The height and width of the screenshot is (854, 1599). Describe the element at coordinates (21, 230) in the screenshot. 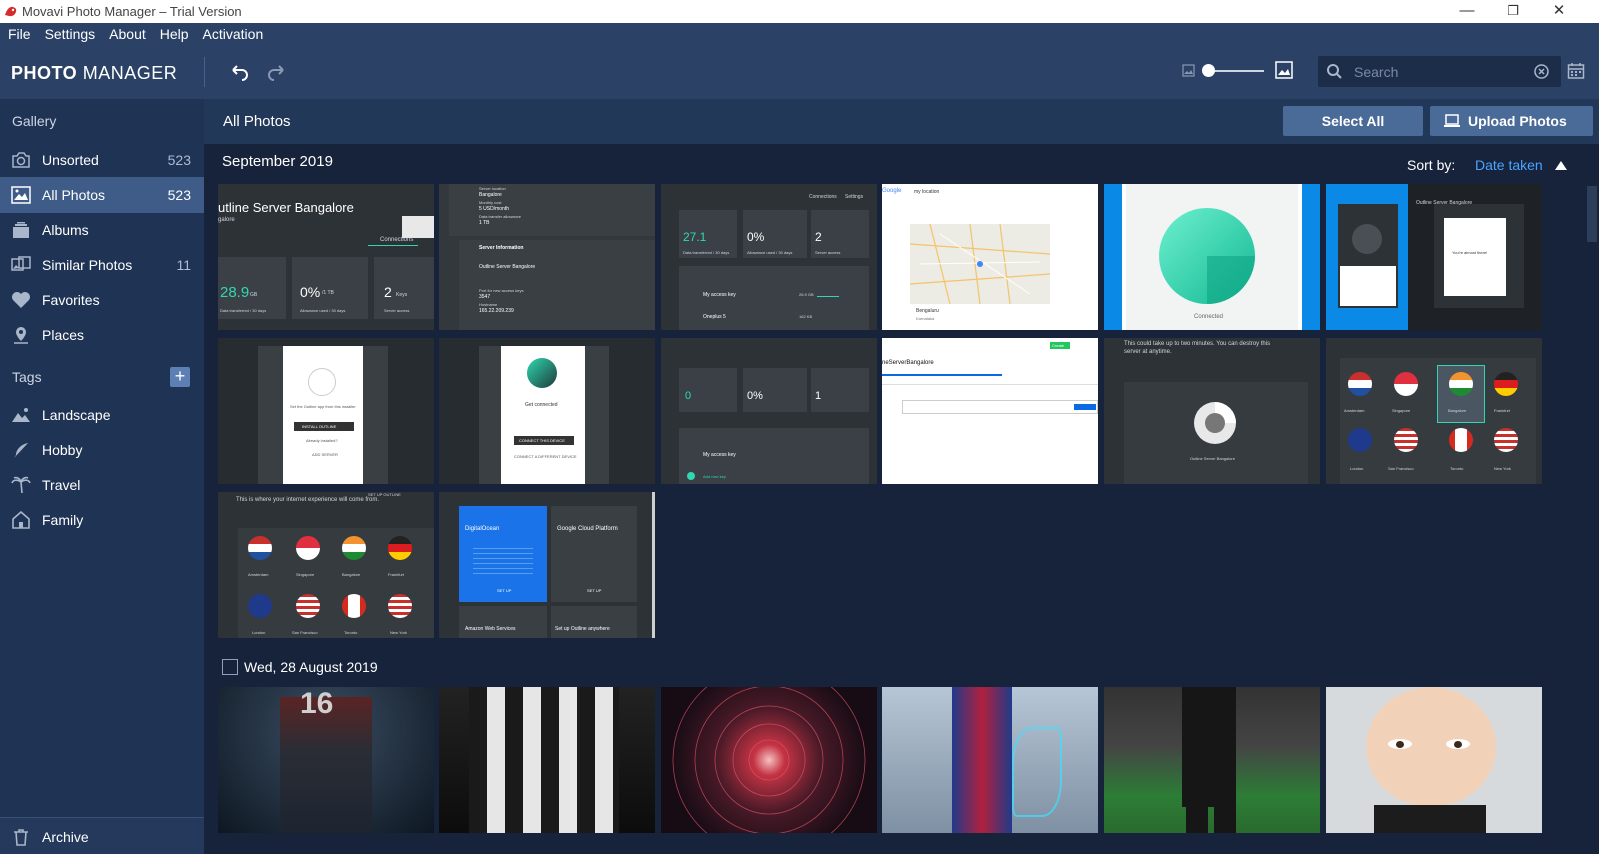

I see `albums-icon` at that location.